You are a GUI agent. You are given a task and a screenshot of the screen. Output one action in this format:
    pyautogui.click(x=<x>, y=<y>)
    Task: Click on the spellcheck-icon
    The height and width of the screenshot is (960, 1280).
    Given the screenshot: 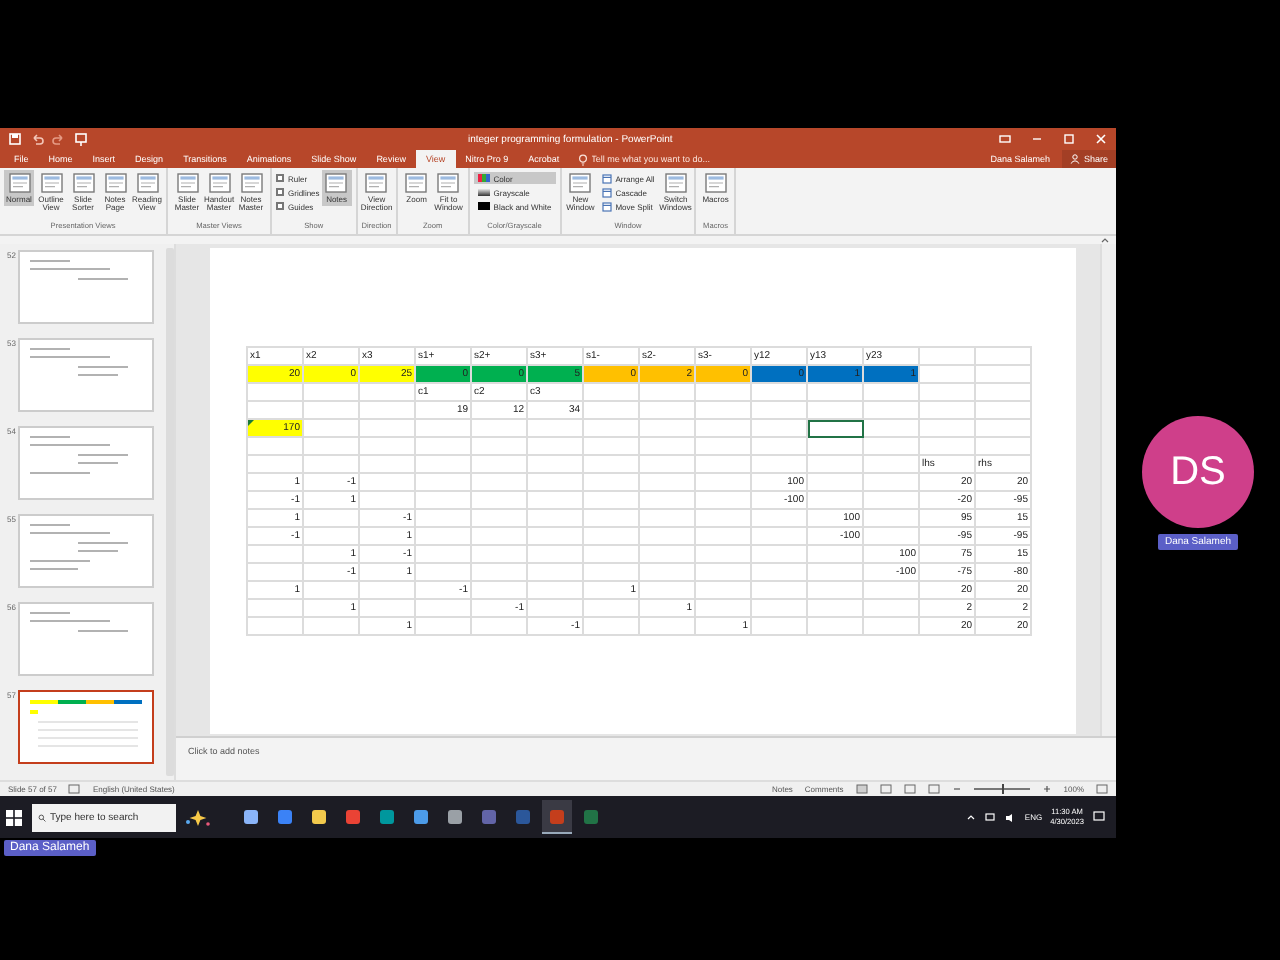 What is the action you would take?
    pyautogui.click(x=74, y=789)
    